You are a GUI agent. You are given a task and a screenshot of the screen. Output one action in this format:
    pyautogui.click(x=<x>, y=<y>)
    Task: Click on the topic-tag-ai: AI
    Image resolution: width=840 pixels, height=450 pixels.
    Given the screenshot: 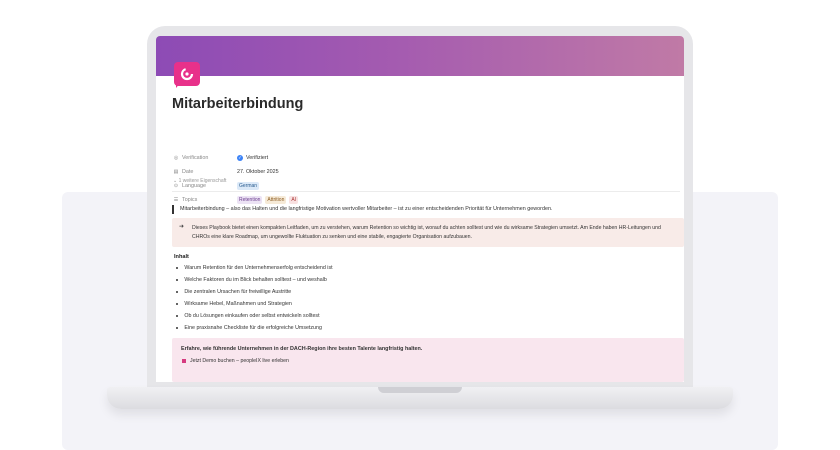 What is the action you would take?
    pyautogui.click(x=294, y=199)
    